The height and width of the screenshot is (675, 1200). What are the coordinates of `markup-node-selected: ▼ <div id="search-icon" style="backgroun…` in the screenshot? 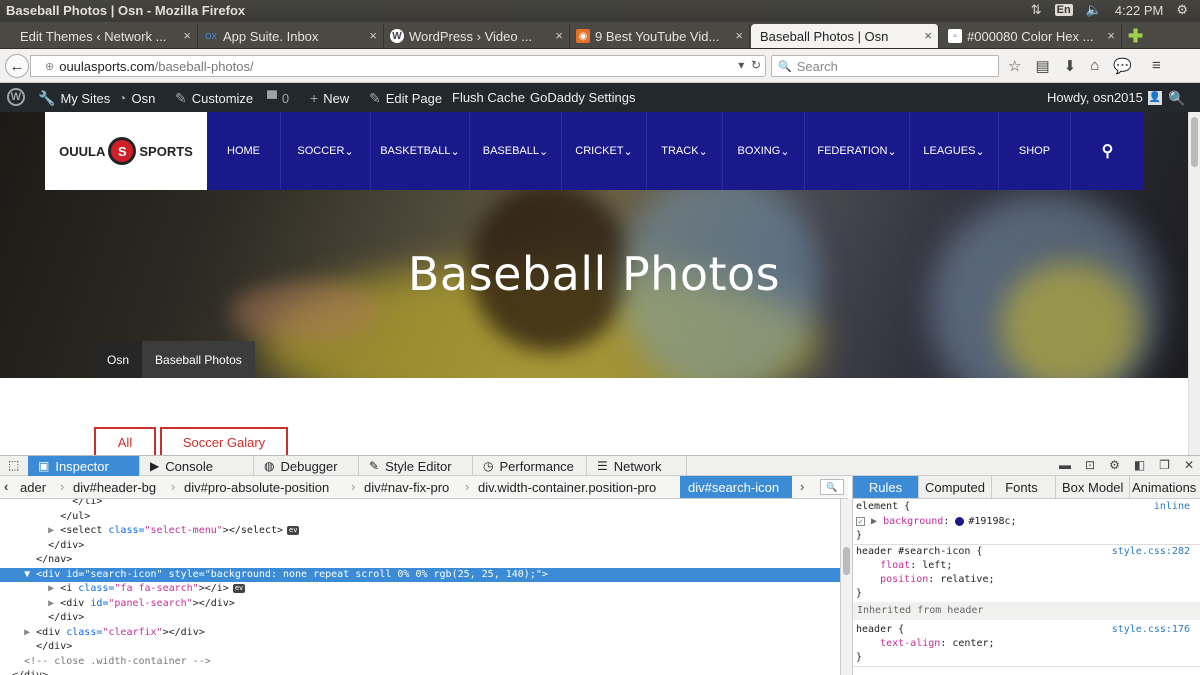 It's located at (420, 574).